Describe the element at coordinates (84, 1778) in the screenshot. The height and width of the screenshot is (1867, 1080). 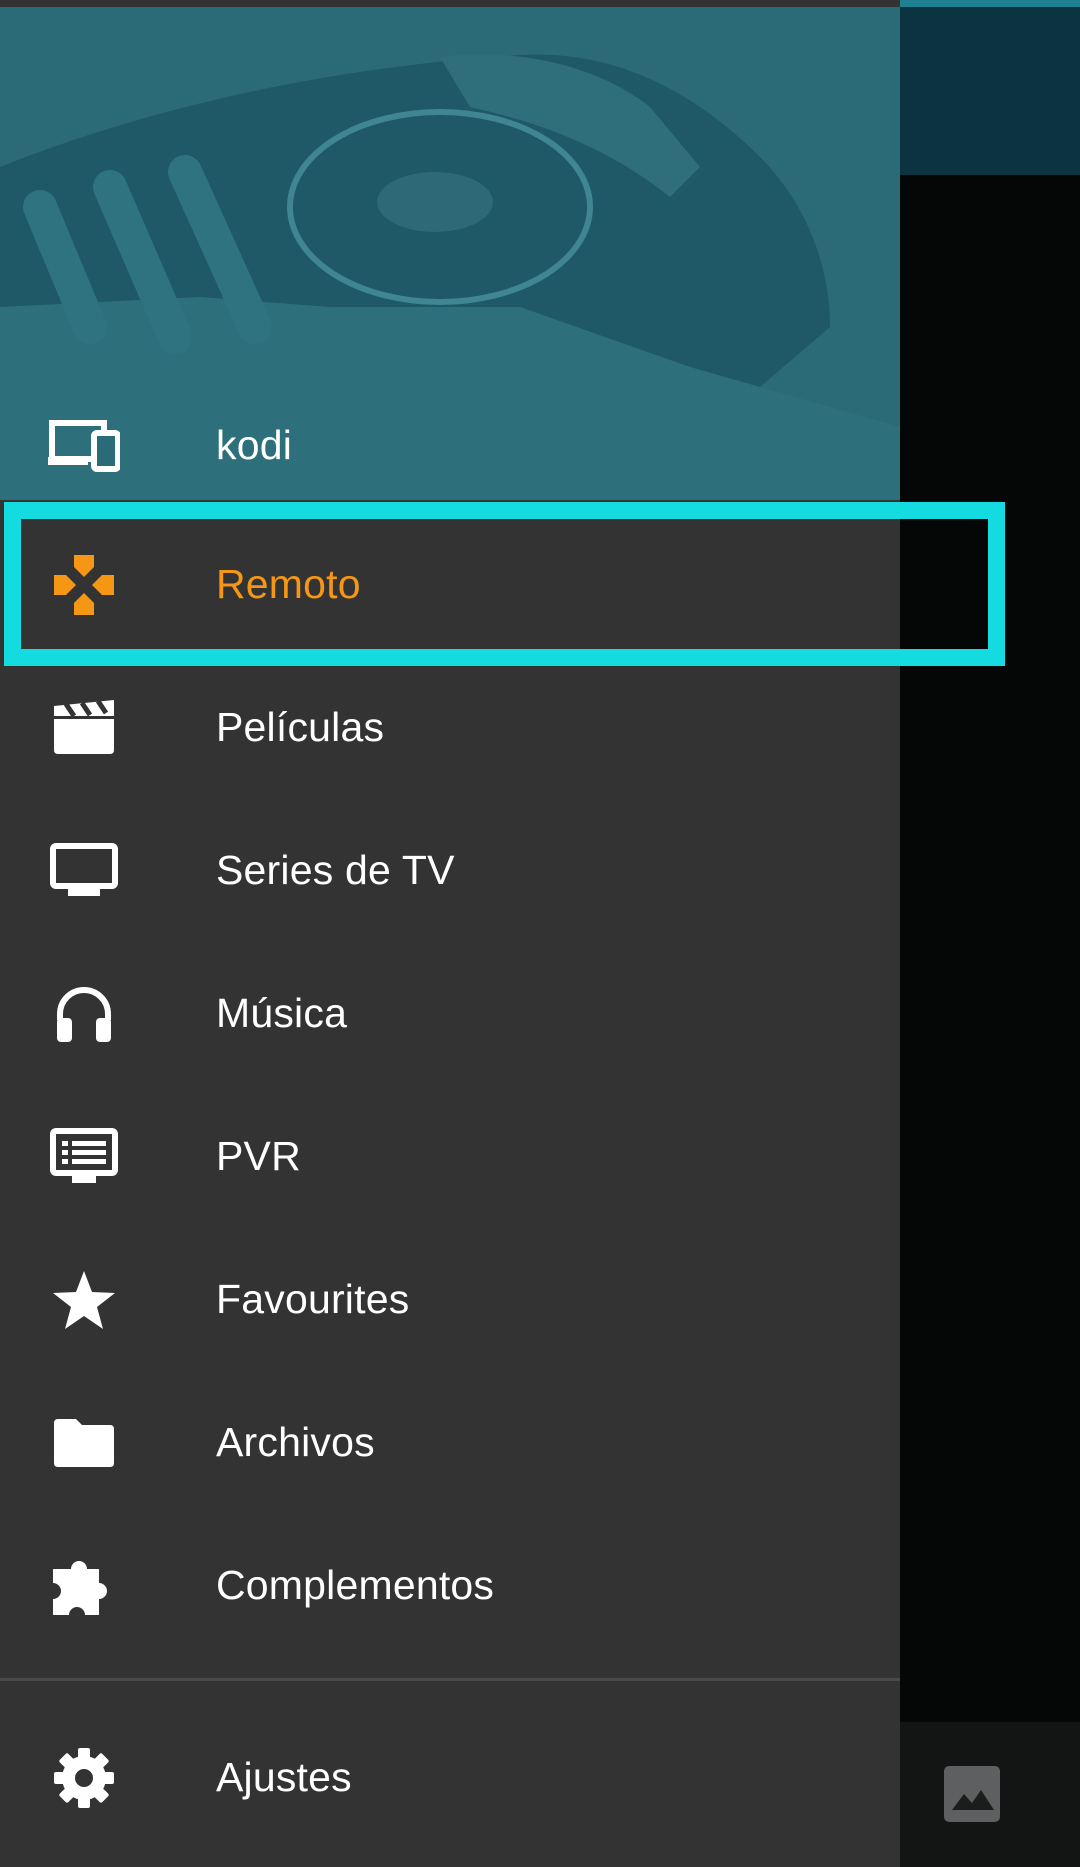
I see `gear-icon` at that location.